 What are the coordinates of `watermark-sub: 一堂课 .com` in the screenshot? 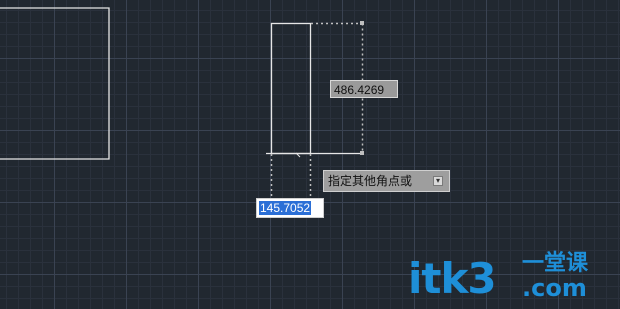 It's located at (555, 276).